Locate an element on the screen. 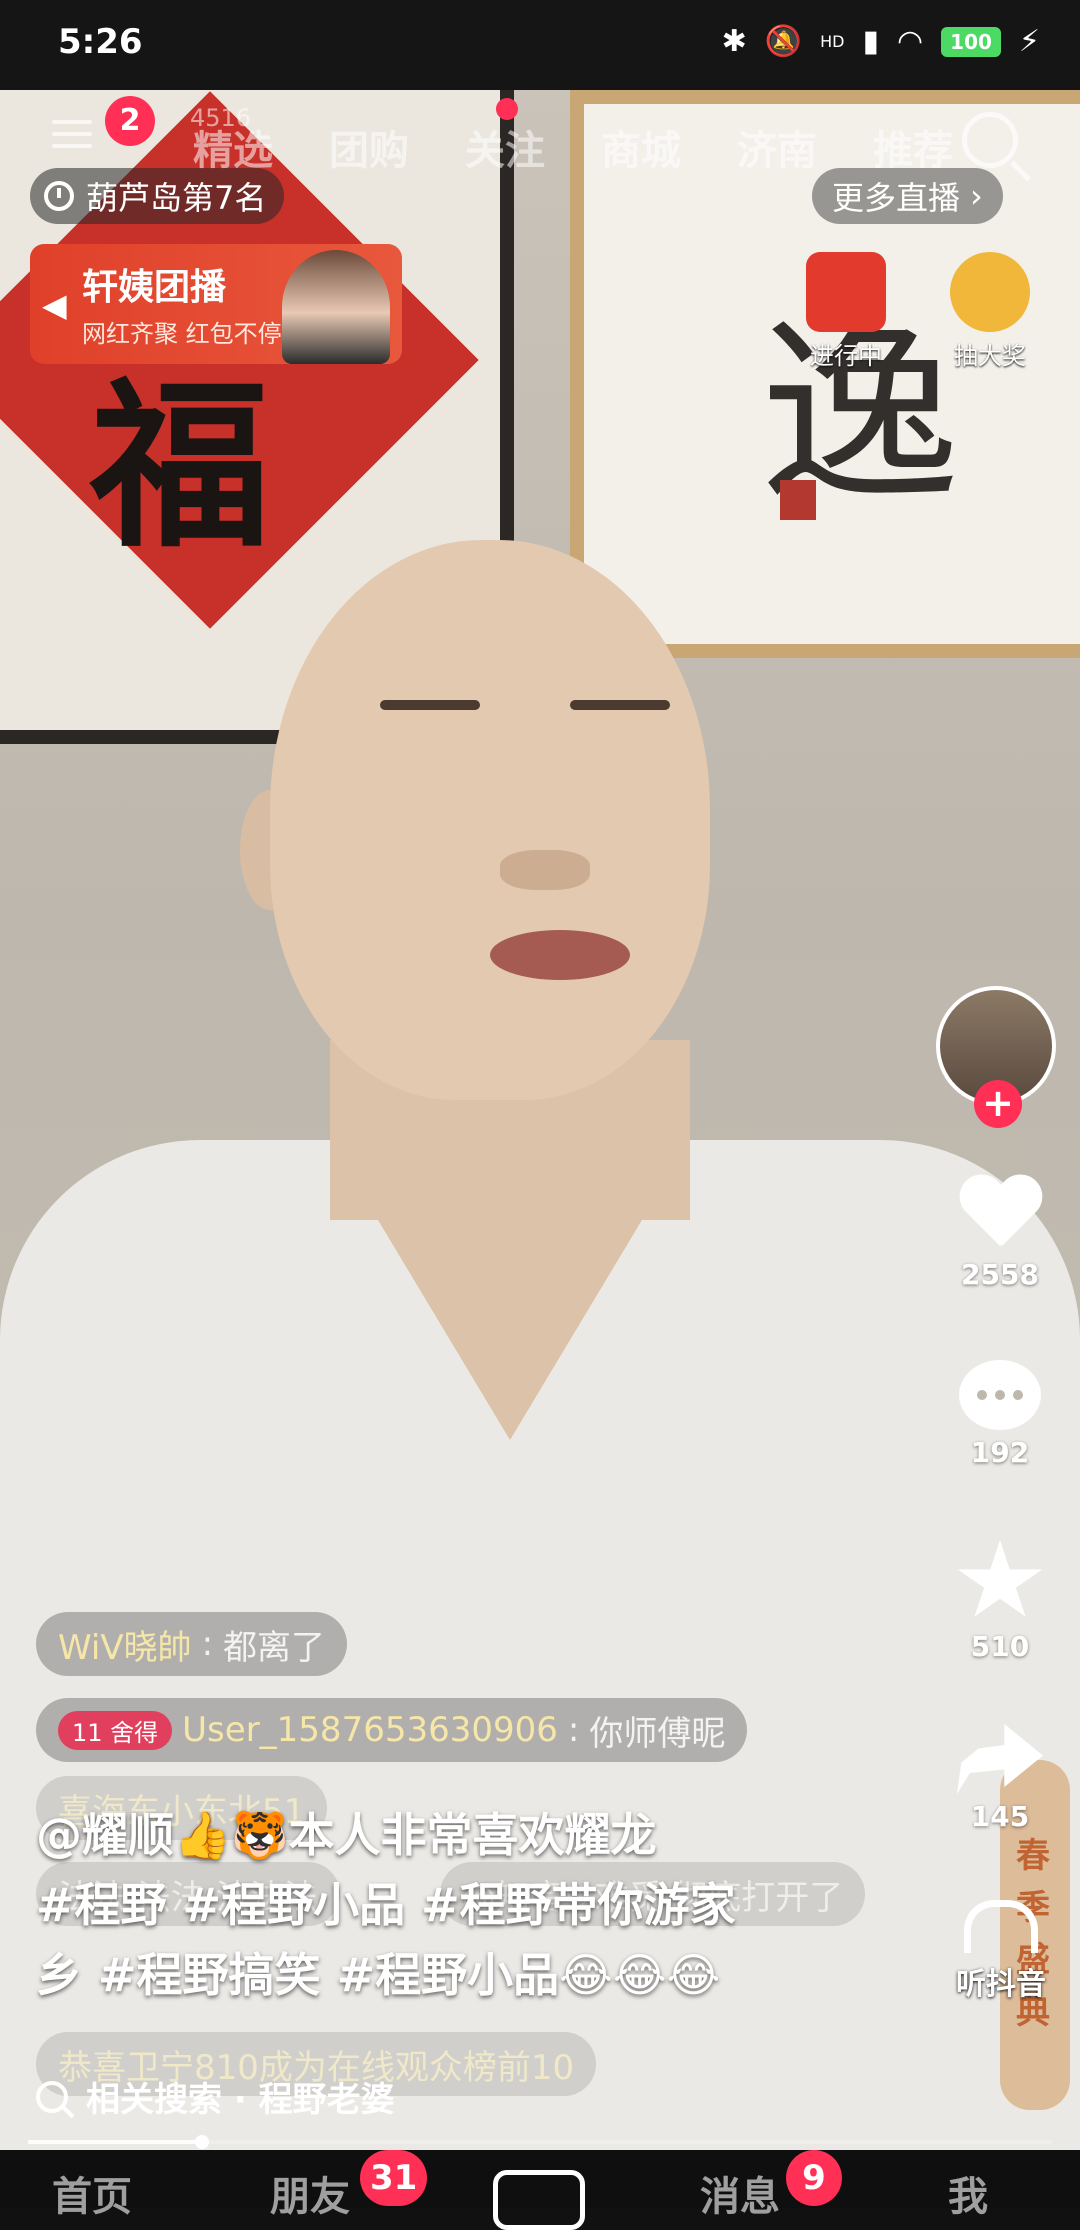 This screenshot has width=1080, height=2230. in-progress-button: 进行中 is located at coordinates (846, 311).